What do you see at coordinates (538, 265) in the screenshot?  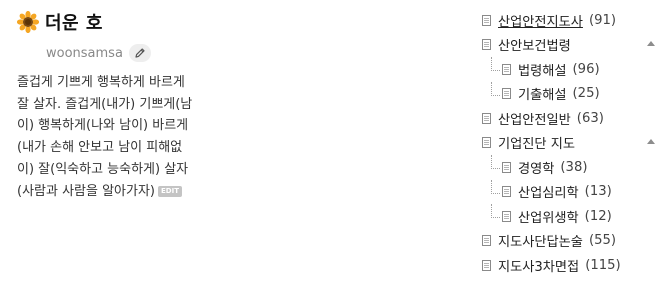 I see `category-label: 지도사3차면접` at bounding box center [538, 265].